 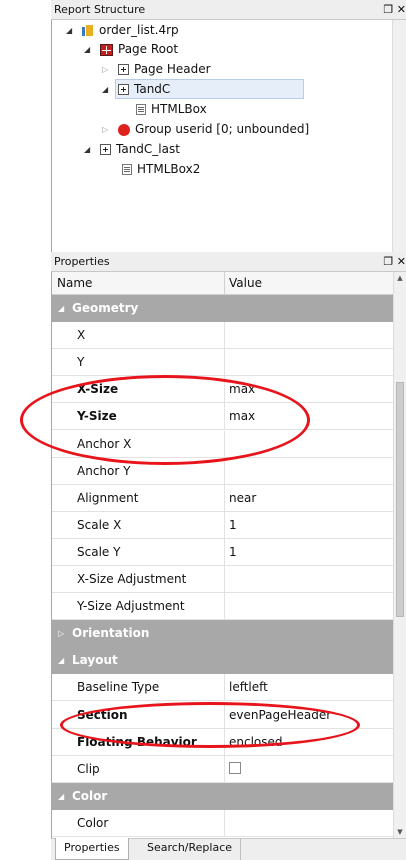 I want to click on category-expander-icon: ▷, so click(x=61, y=633).